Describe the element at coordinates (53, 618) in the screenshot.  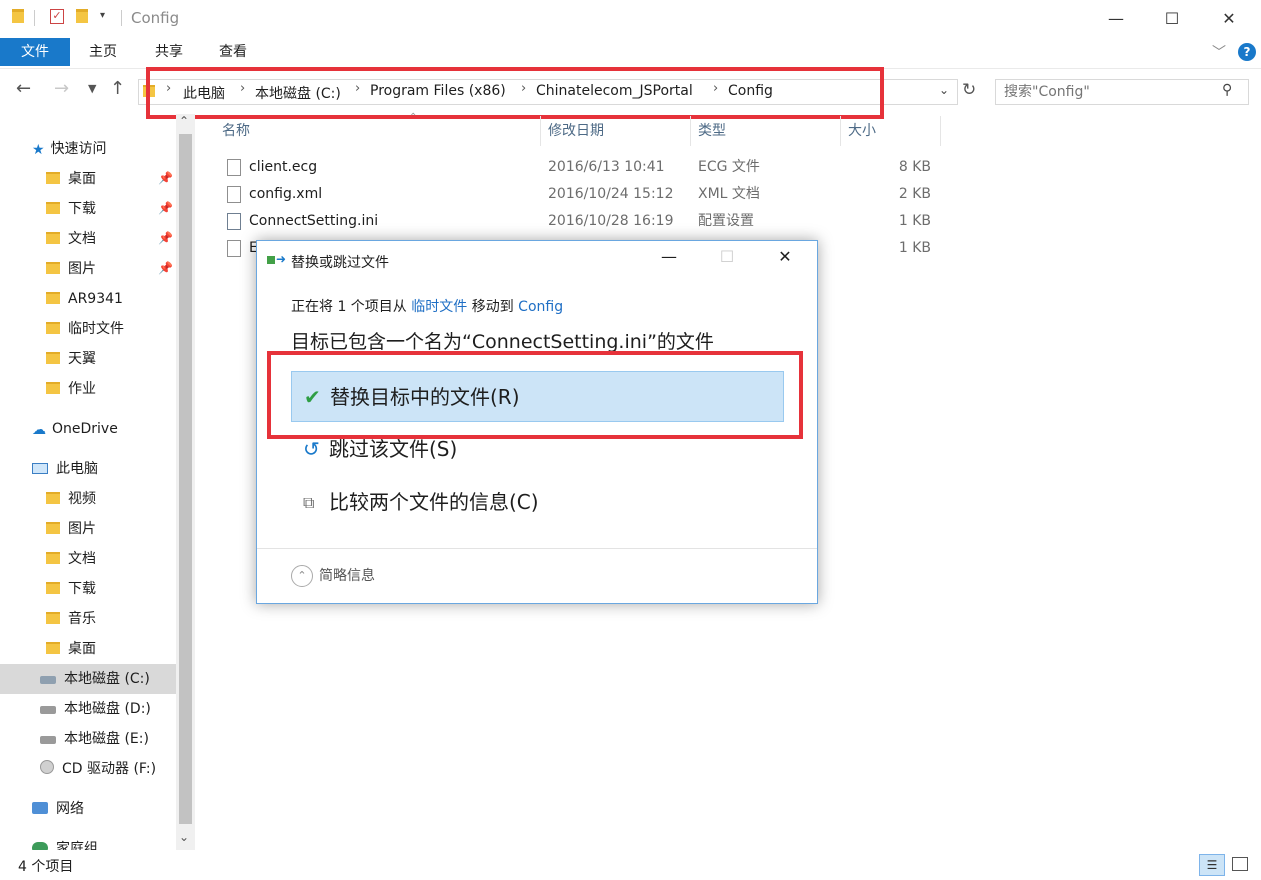
I see `music-folder-icon` at that location.